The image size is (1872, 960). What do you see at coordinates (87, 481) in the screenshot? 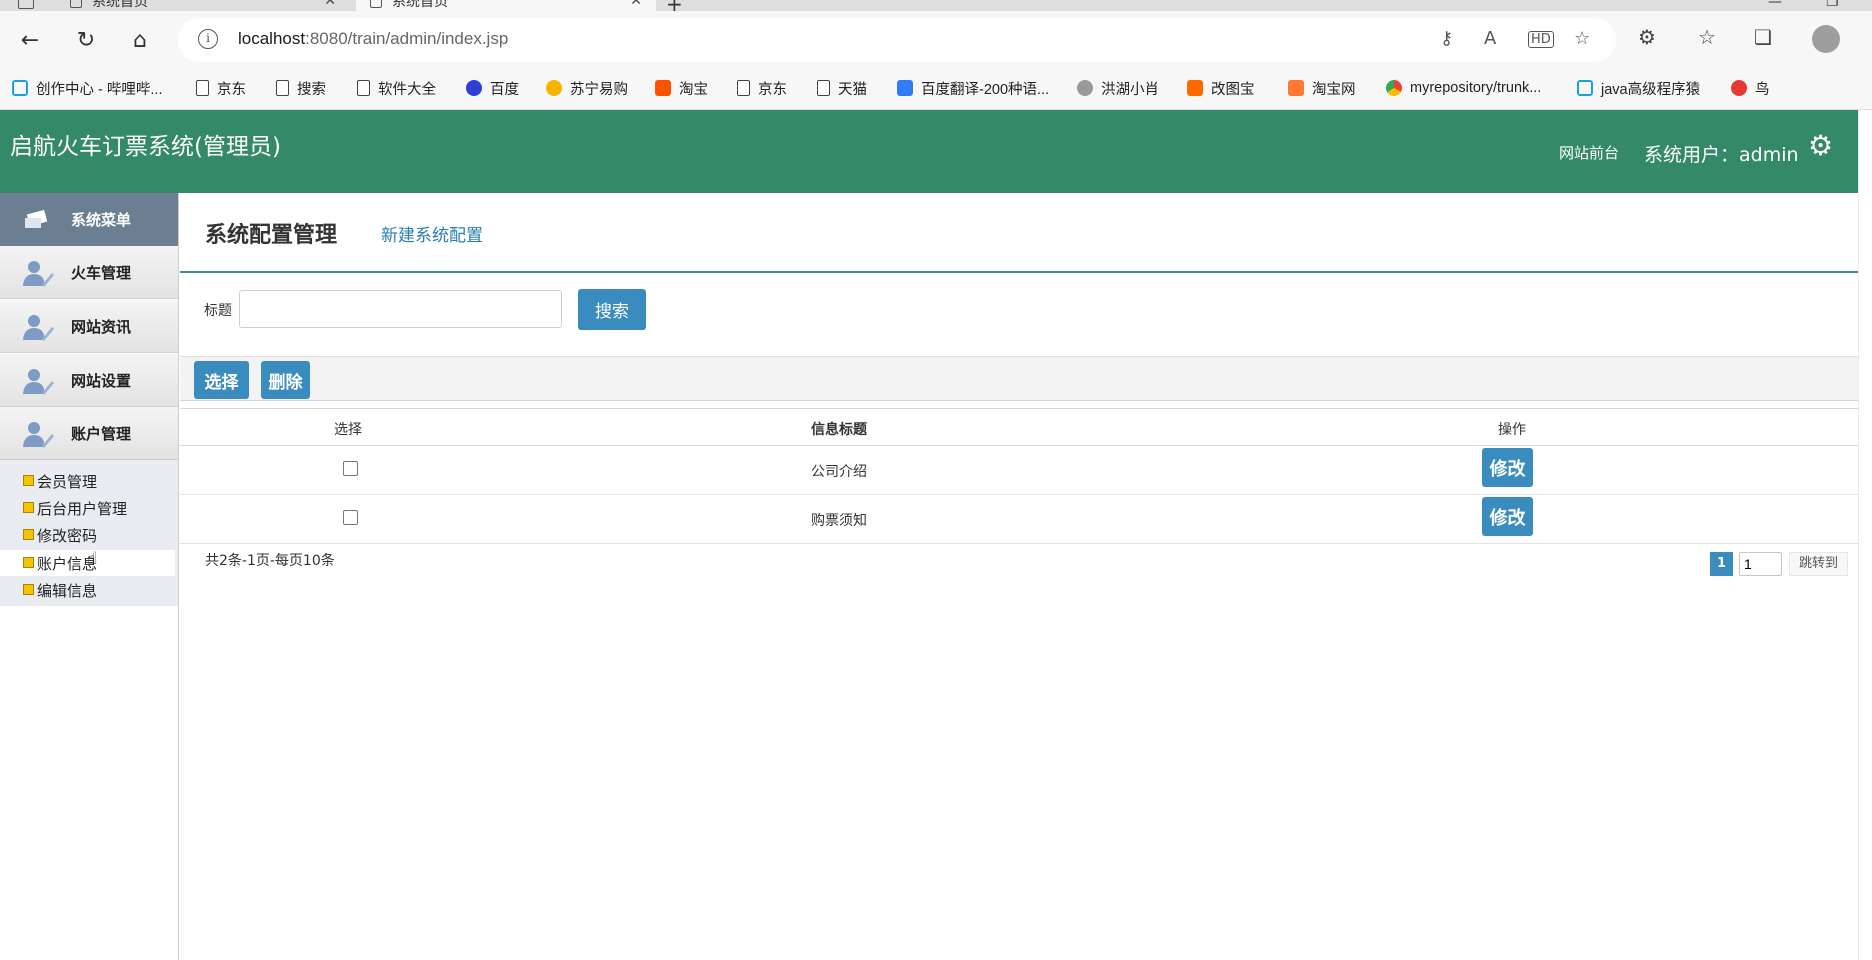
I see `submenu-item-members: 会员管理` at bounding box center [87, 481].